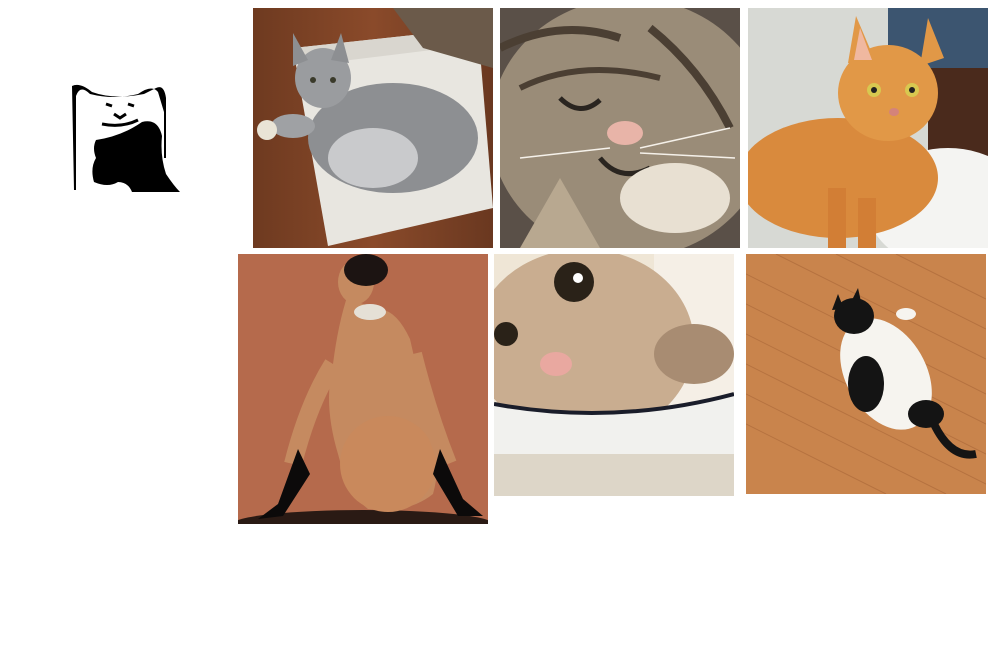  I want to click on woman-gloves-photo, so click(363, 389).